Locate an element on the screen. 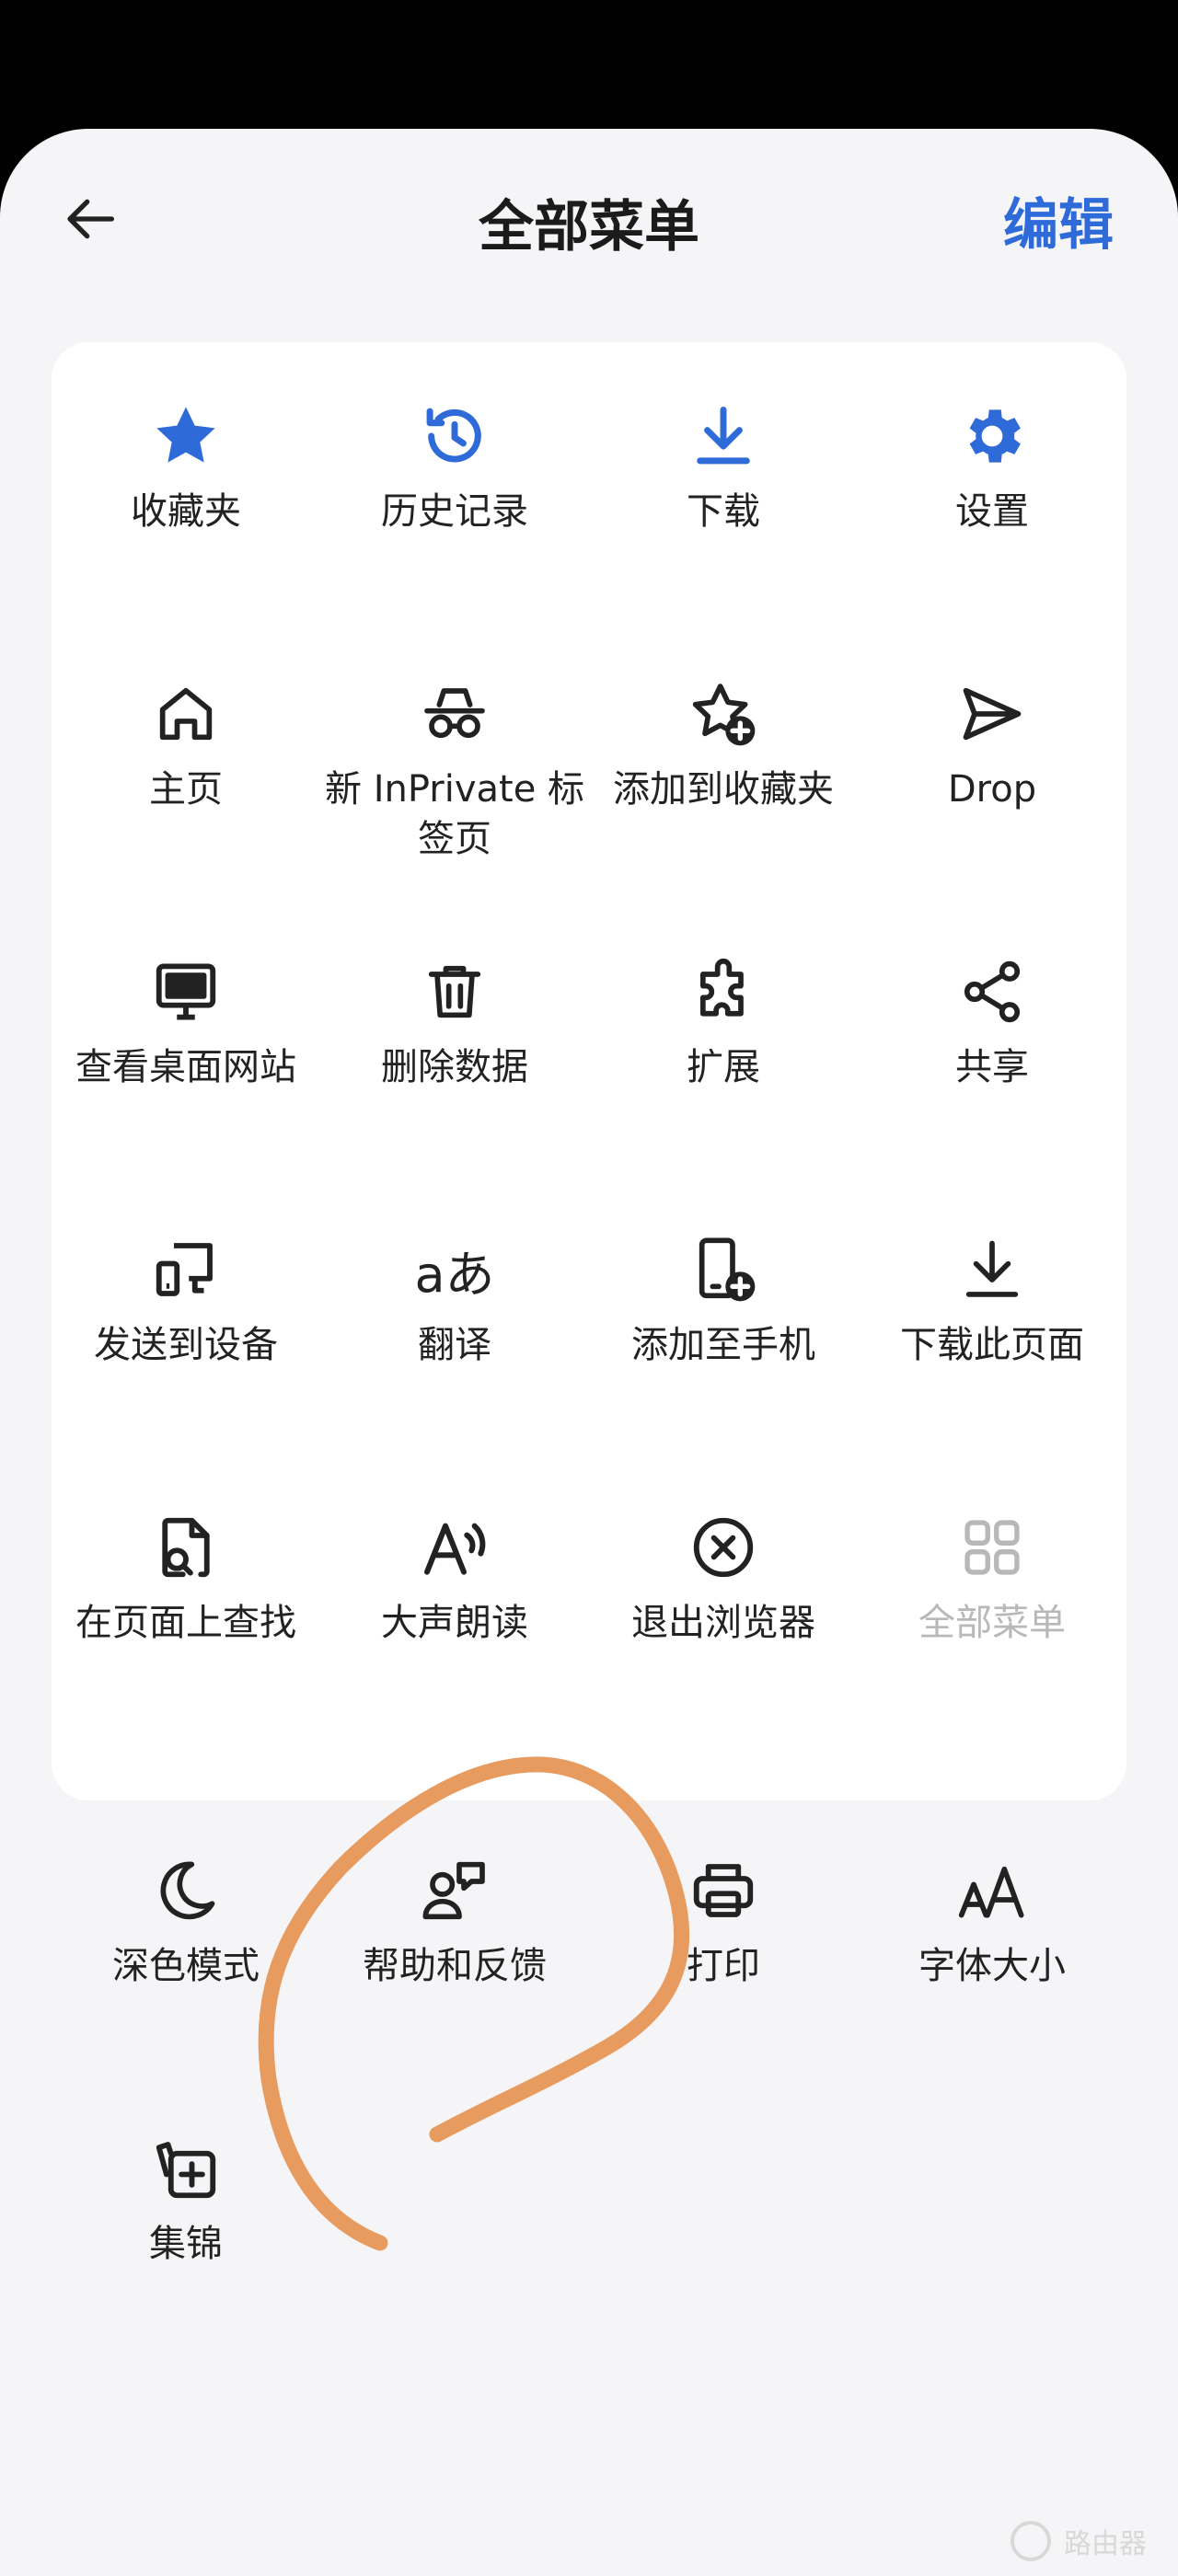  menu-item-all-menu: 全部菜单 is located at coordinates (992, 1634).